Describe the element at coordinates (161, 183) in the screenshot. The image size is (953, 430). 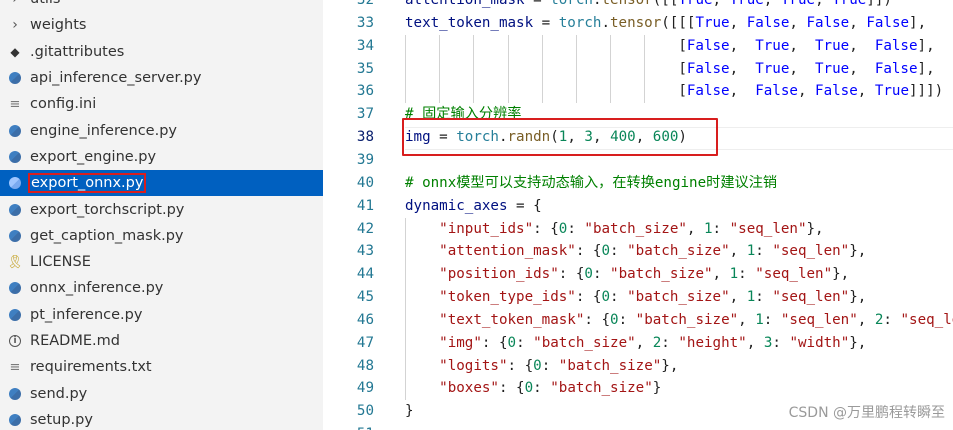
I see `file-item: export_onnx.py` at that location.